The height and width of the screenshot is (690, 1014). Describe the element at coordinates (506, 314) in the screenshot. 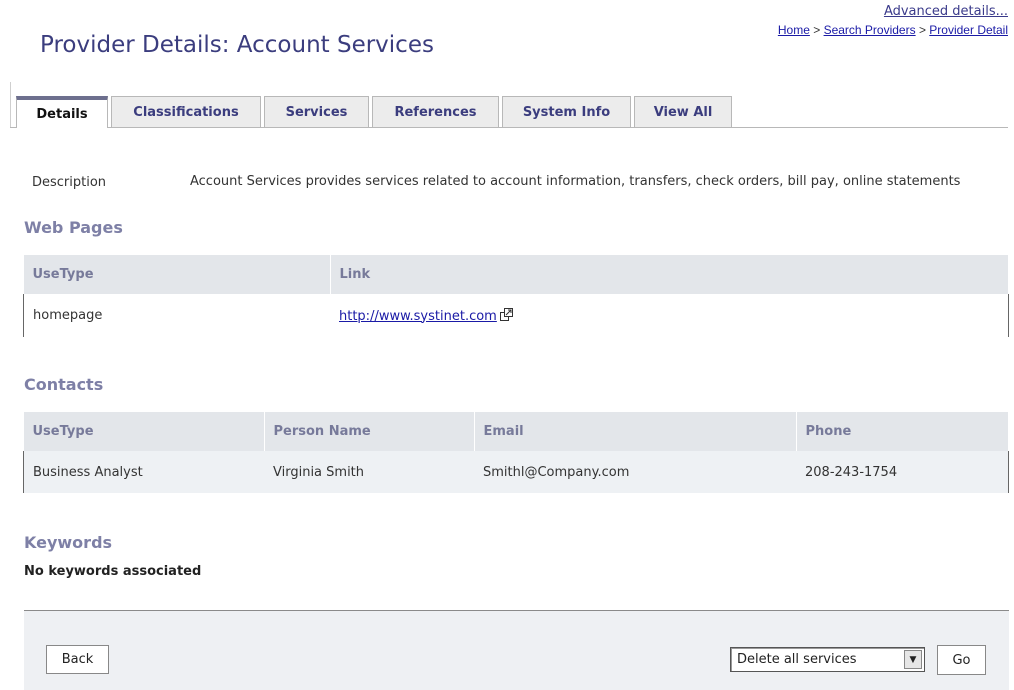

I see `external-link-icon` at that location.